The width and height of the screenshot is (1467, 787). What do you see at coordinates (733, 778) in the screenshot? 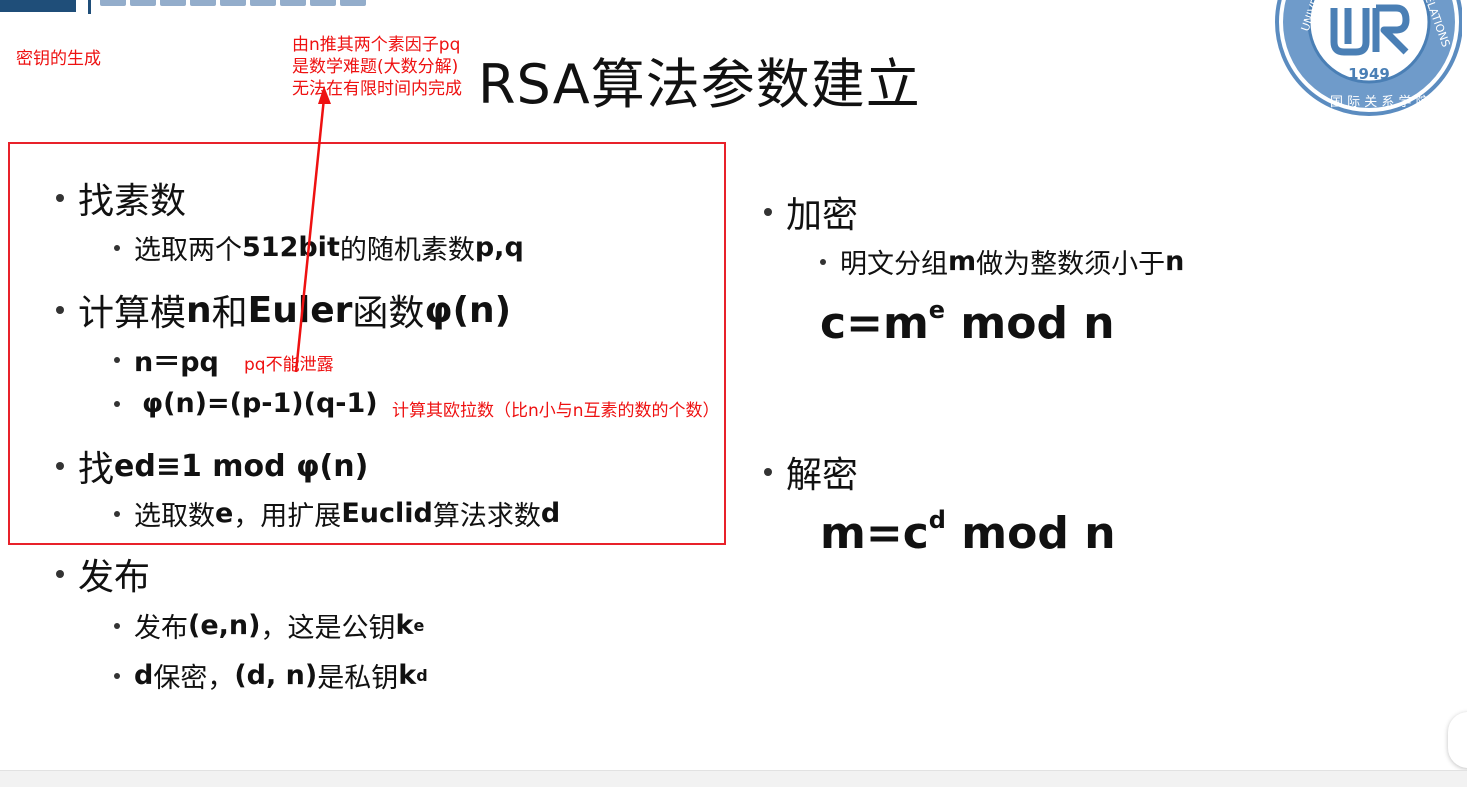
I see `bottom-bar` at bounding box center [733, 778].